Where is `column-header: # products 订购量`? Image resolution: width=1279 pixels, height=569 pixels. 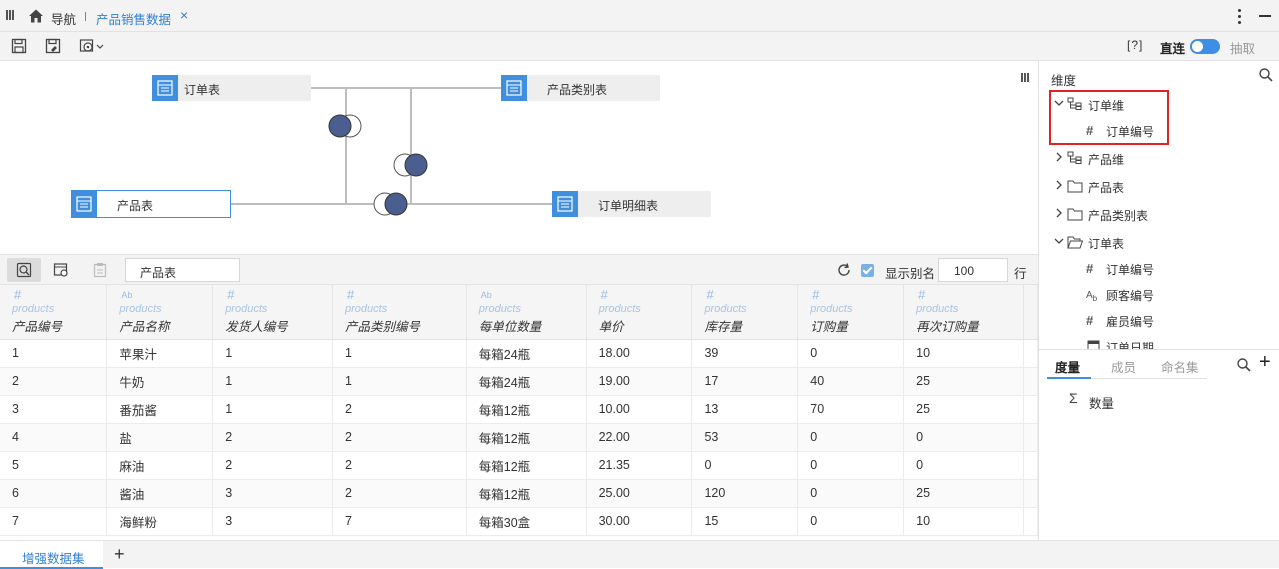
column-header: # products 订购量 is located at coordinates (851, 312).